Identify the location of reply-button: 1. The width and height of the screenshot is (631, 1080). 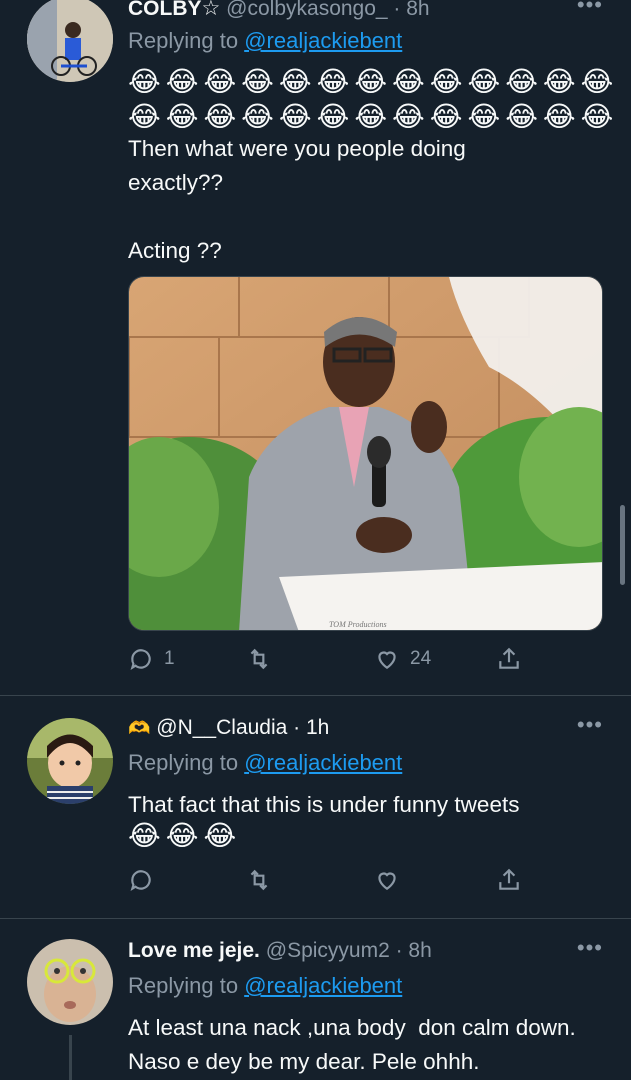
(151, 659).